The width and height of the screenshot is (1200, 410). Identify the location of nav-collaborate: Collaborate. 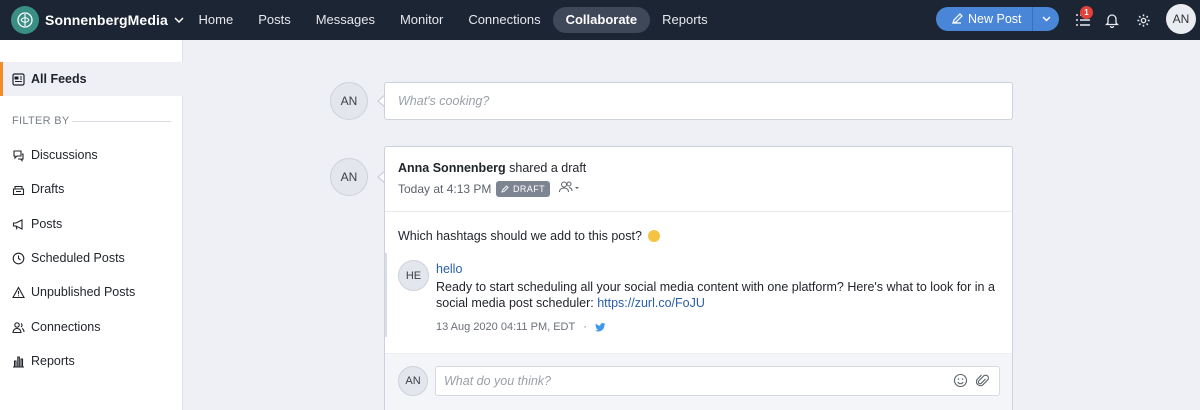
(601, 20).